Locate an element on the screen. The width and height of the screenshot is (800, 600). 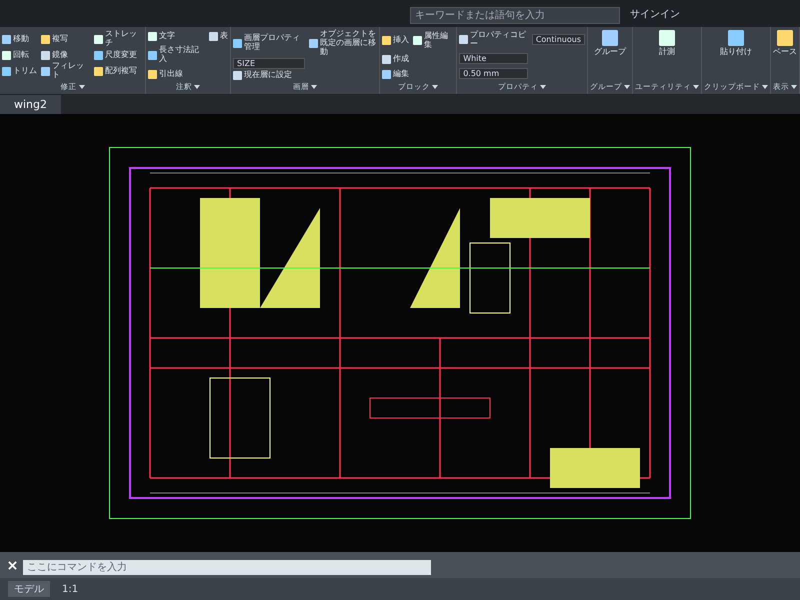
ribbon-tool-button: 画層プロパティ管理 is located at coordinates (269, 43).